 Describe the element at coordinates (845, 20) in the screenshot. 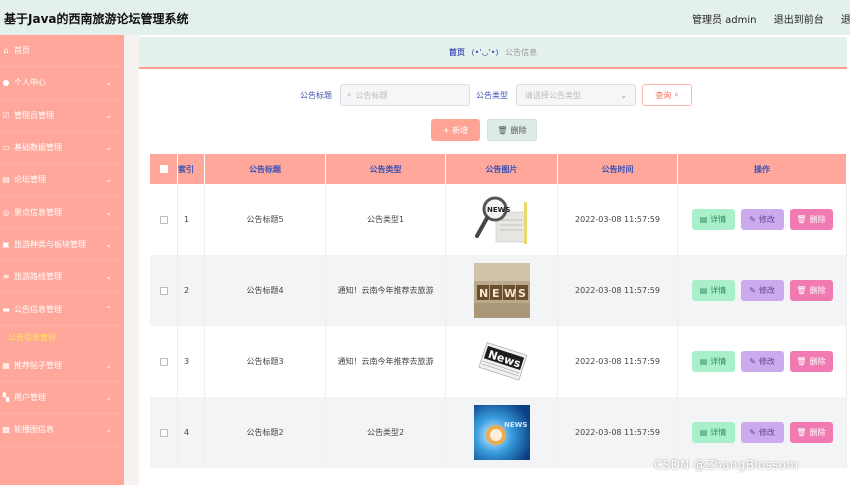

I see `logout-link: 退出登录` at that location.